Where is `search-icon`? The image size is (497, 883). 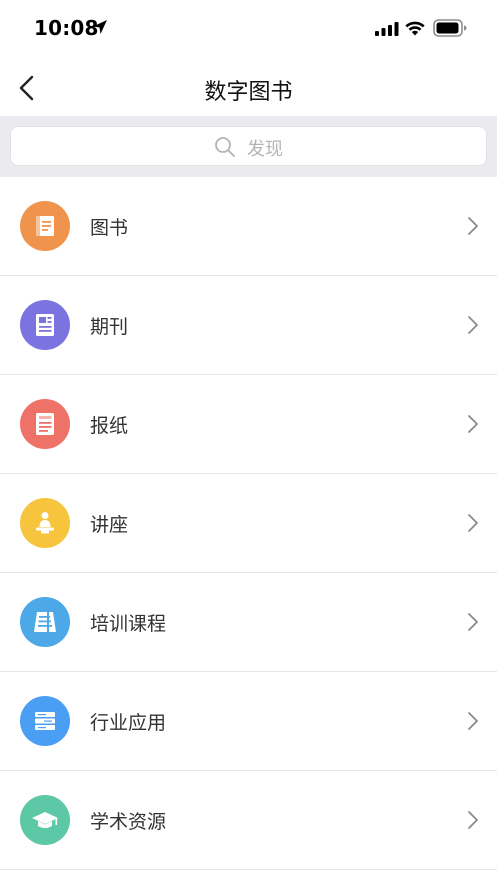
search-icon is located at coordinates (225, 147).